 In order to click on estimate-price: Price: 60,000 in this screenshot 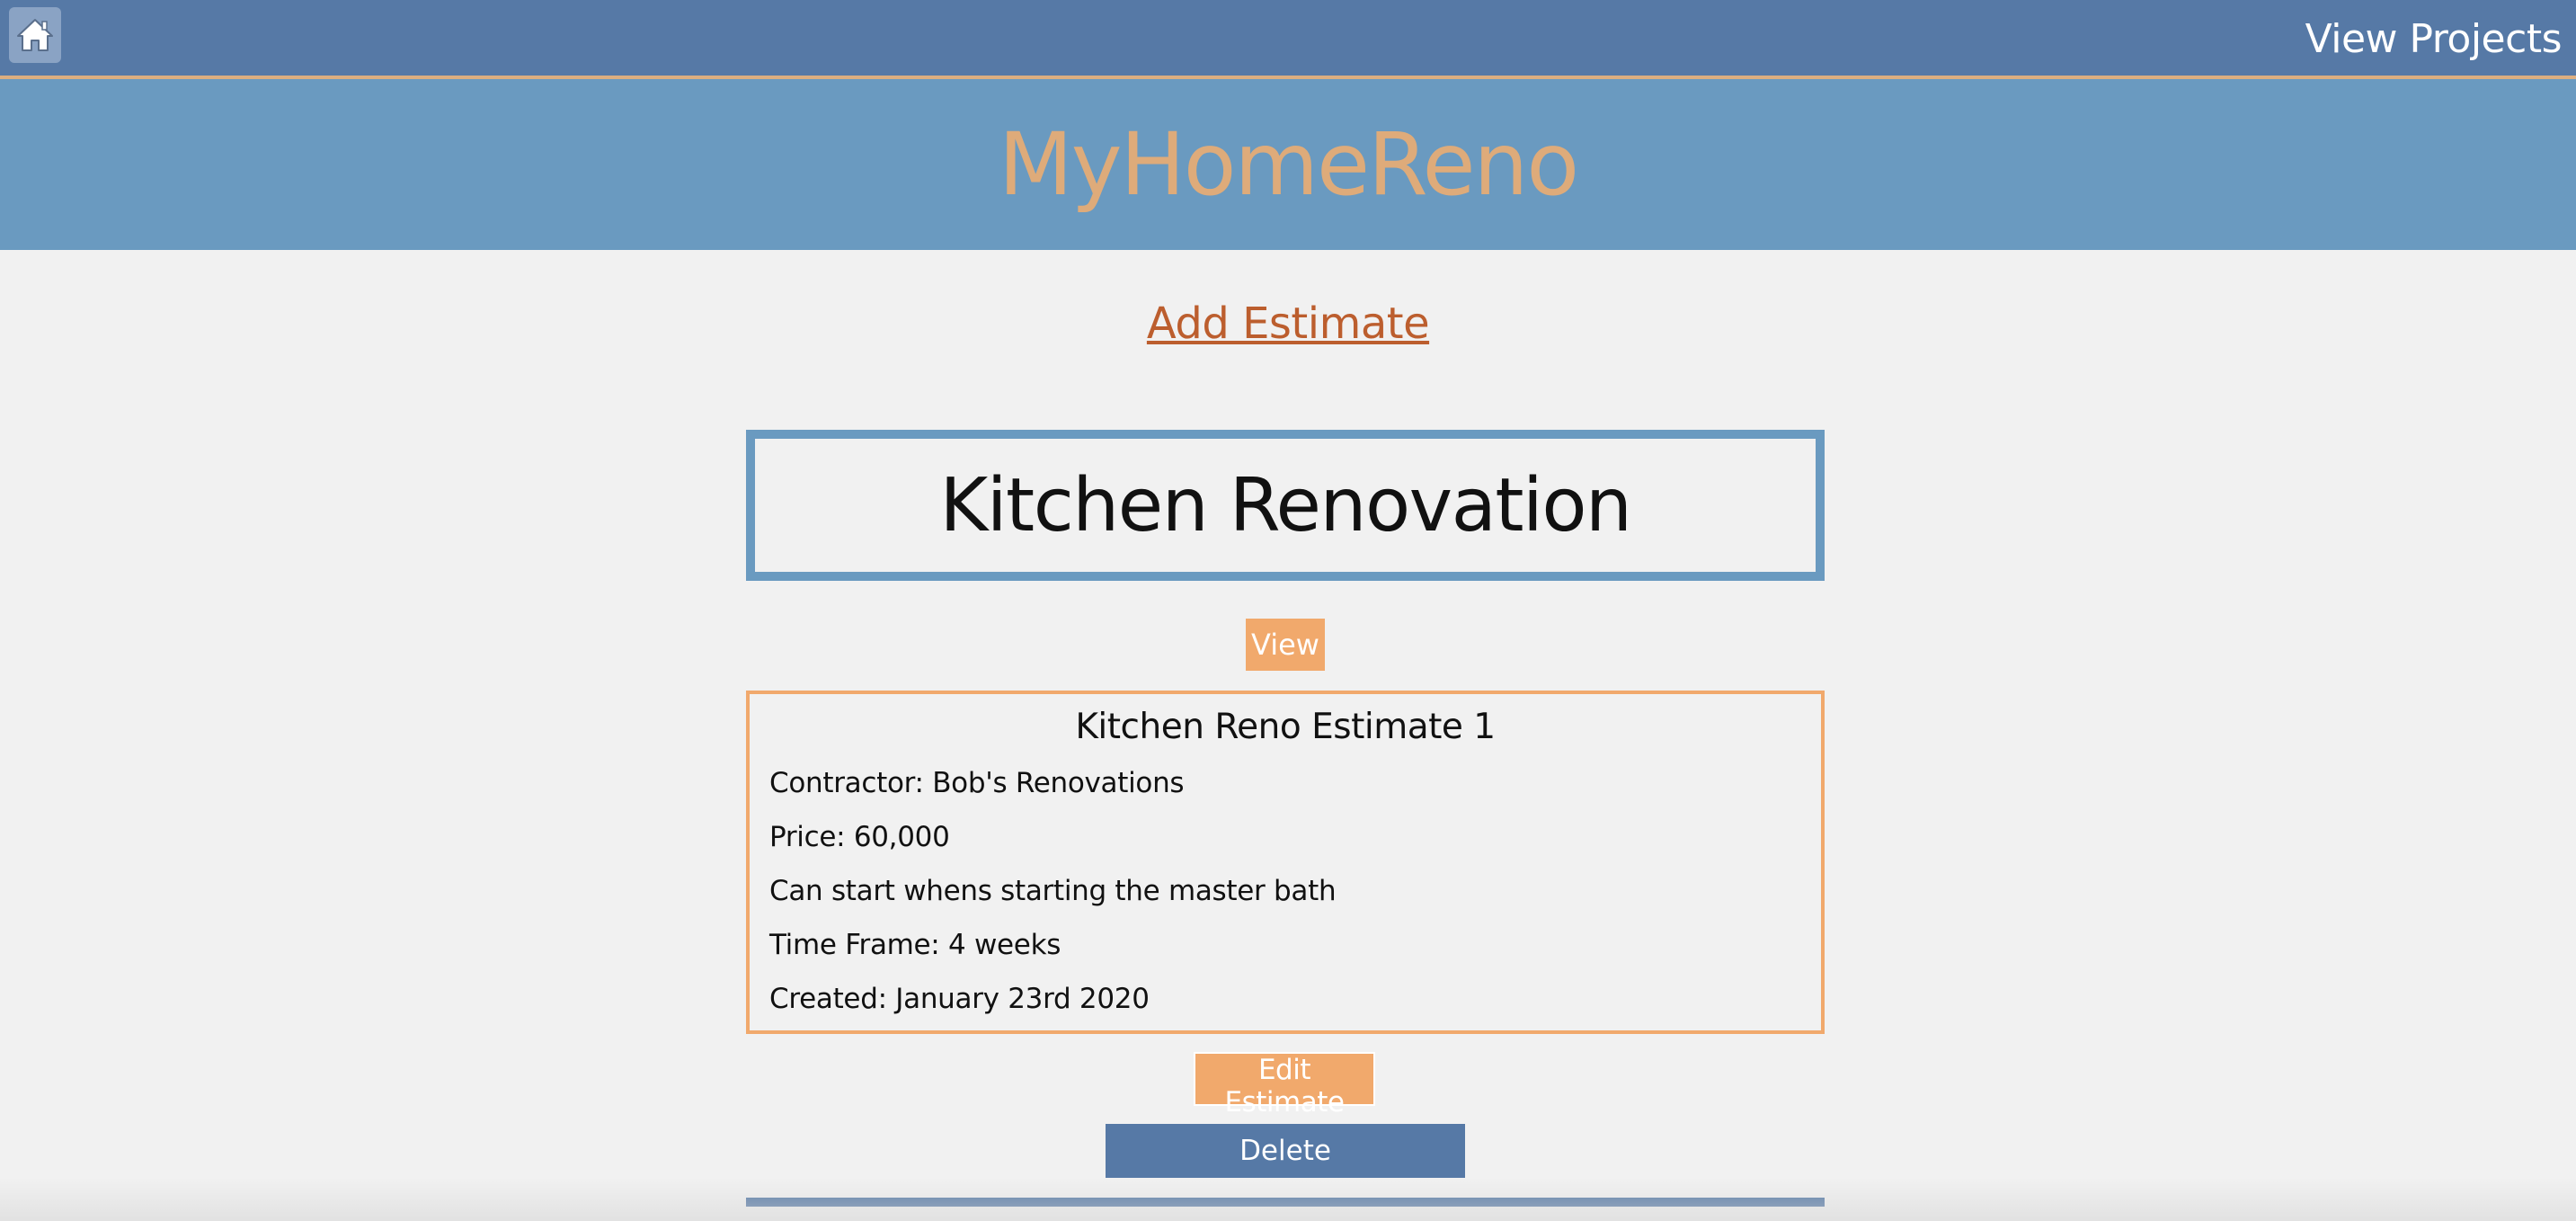, I will do `click(859, 837)`.